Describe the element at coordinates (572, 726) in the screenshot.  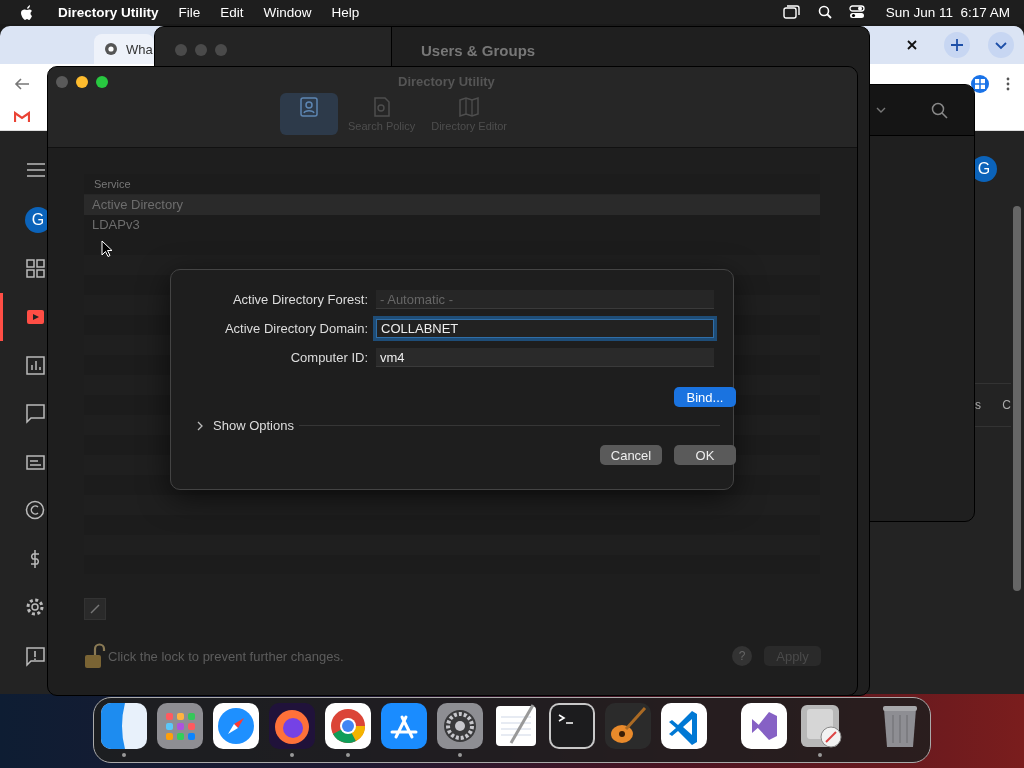
I see `terminal-icon` at that location.